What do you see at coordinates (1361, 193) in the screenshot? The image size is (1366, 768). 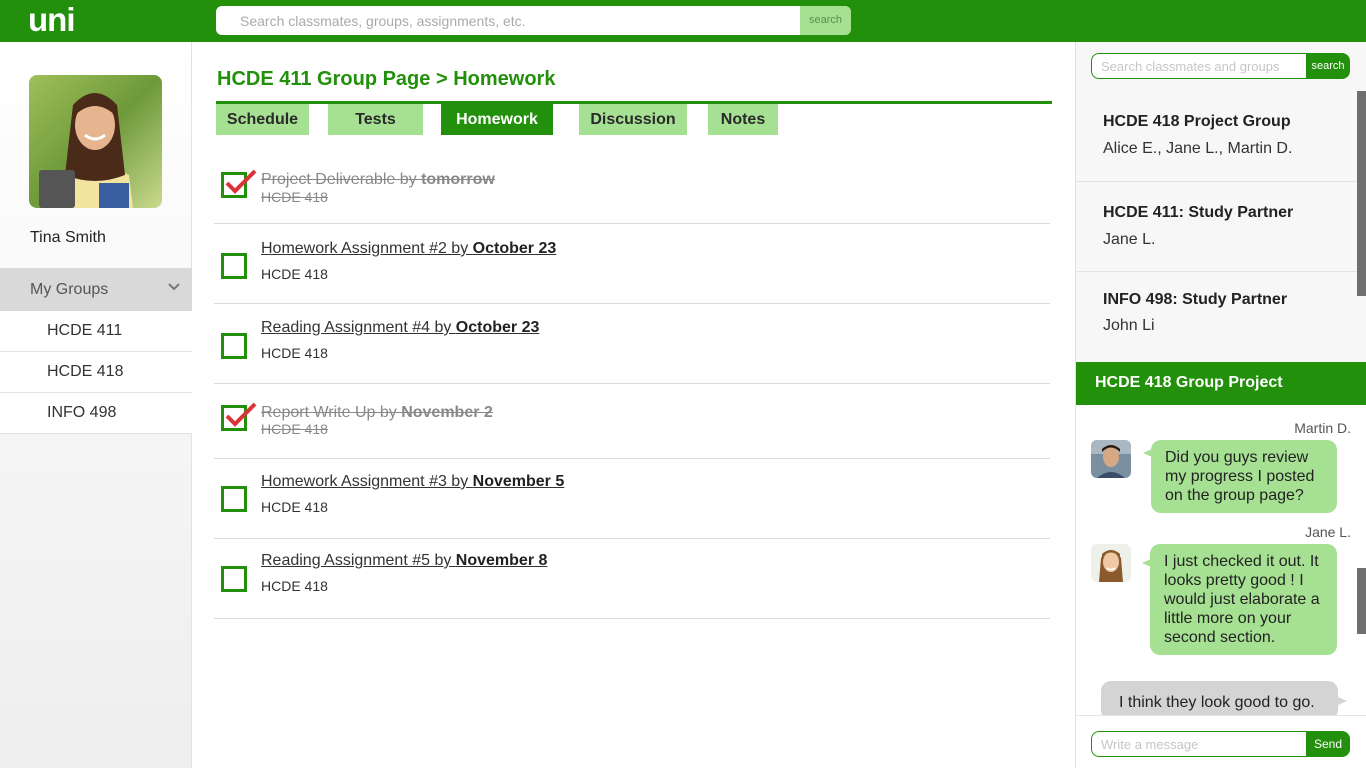 I see `contacts-scrollbar` at bounding box center [1361, 193].